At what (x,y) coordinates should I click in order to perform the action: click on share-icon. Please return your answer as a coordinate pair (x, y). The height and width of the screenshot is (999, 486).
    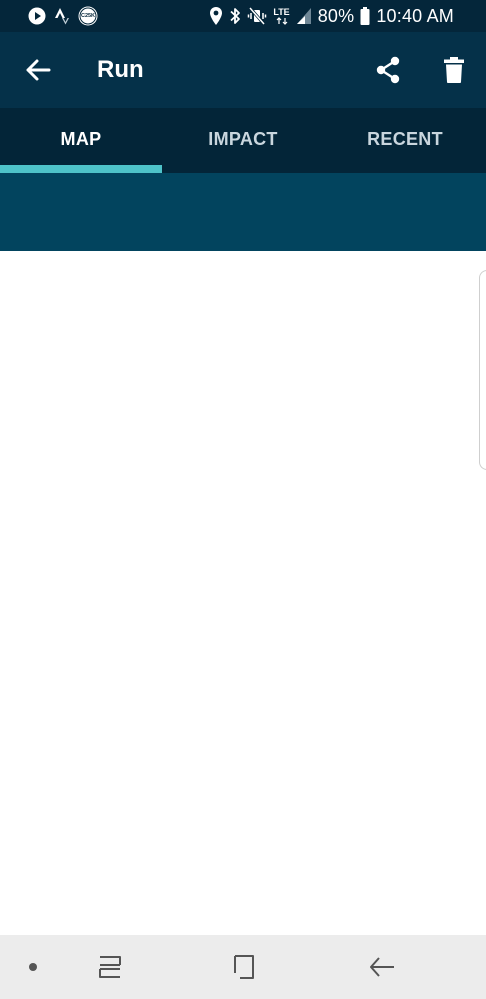
    Looking at the image, I should click on (388, 70).